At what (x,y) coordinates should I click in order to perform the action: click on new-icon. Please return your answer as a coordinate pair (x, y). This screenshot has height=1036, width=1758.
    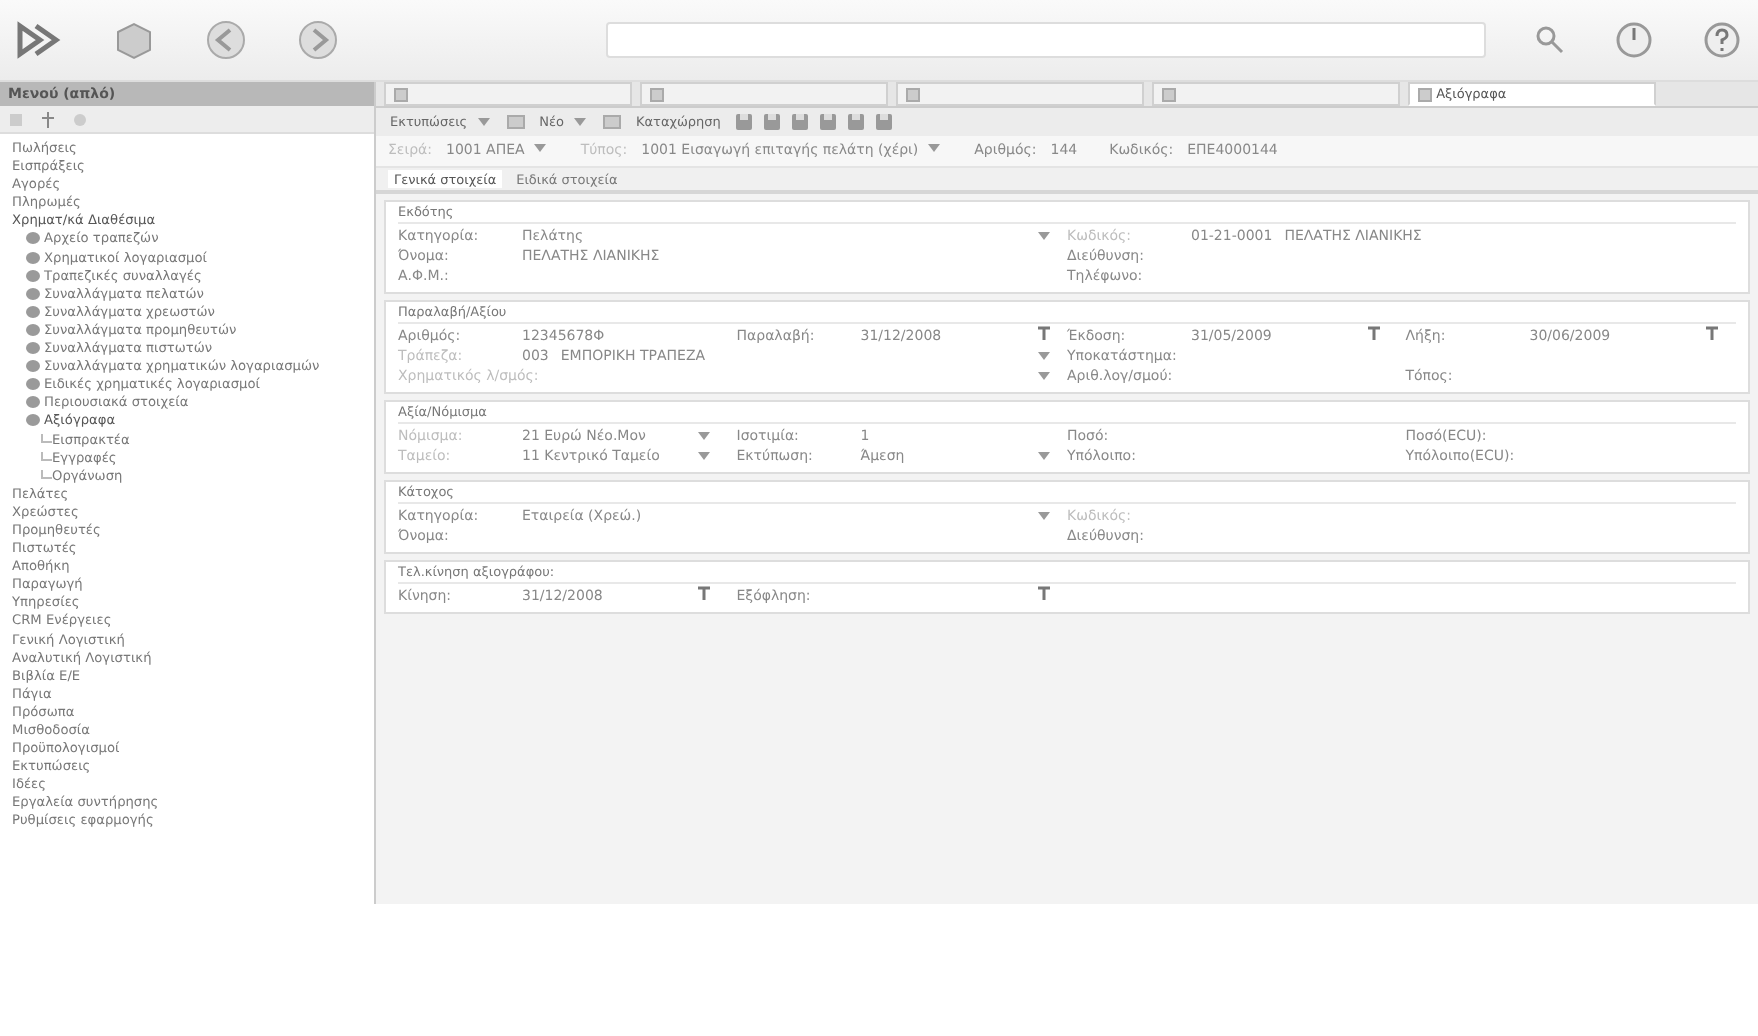
    Looking at the image, I should click on (16, 119).